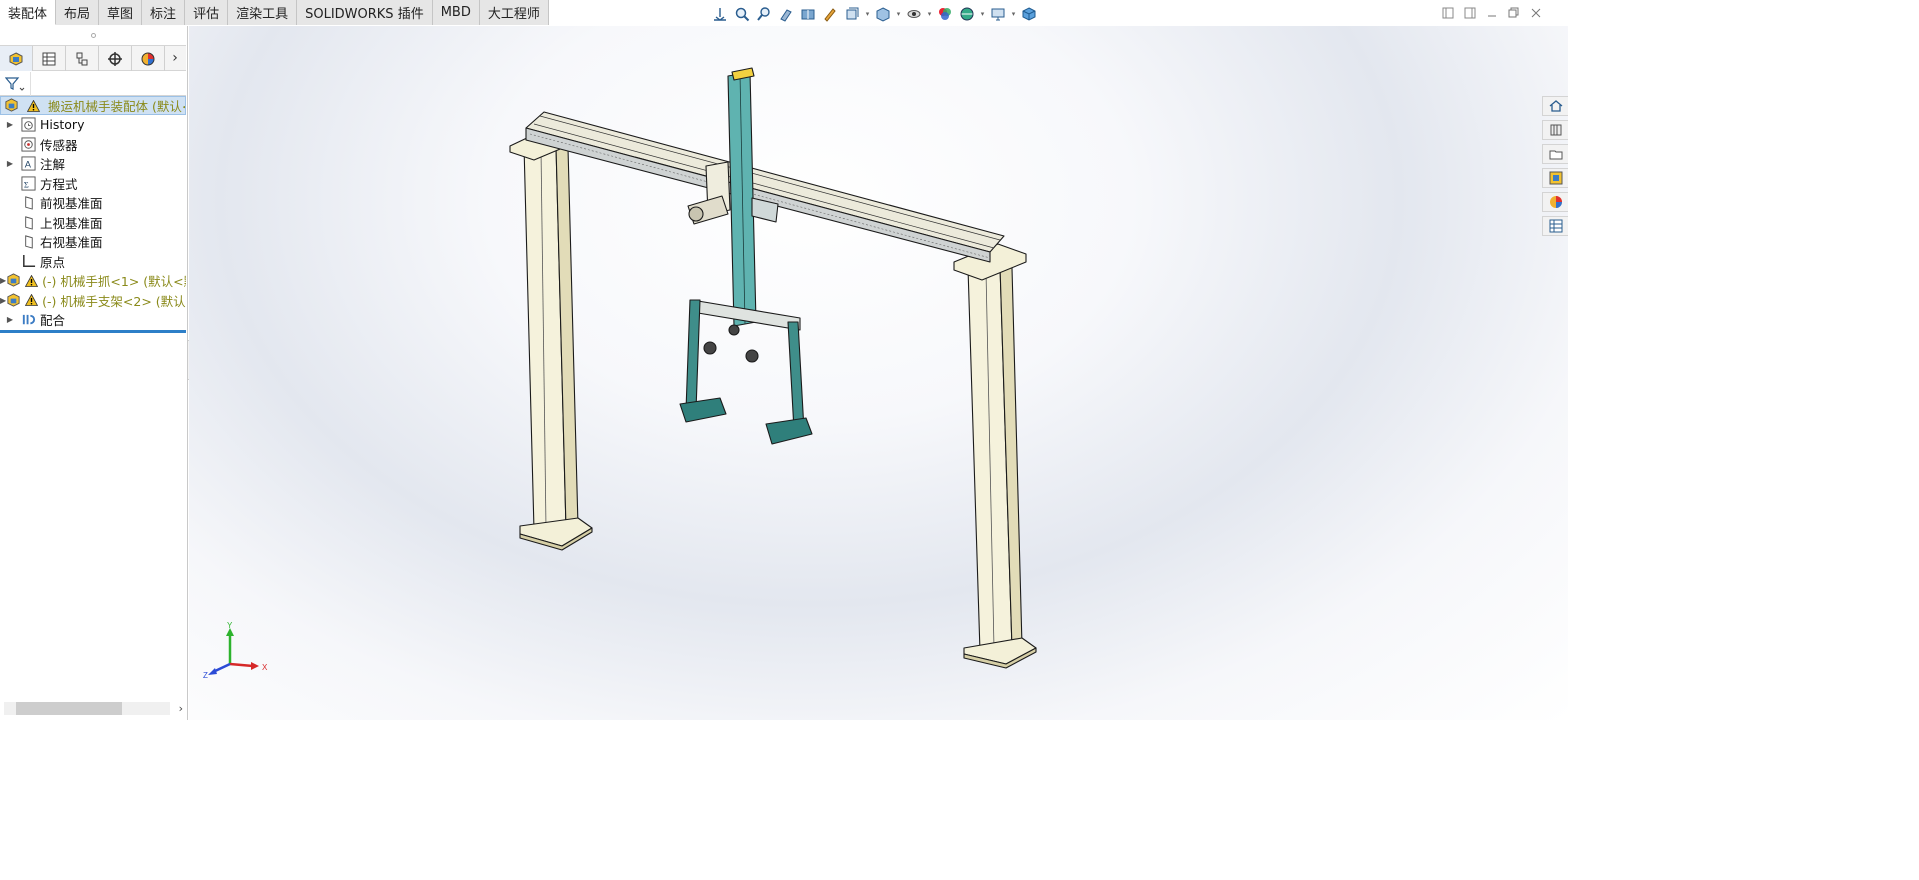 The height and width of the screenshot is (880, 1919). Describe the element at coordinates (93, 145) in the screenshot. I see `tree-item-sensors: 传感器` at that location.